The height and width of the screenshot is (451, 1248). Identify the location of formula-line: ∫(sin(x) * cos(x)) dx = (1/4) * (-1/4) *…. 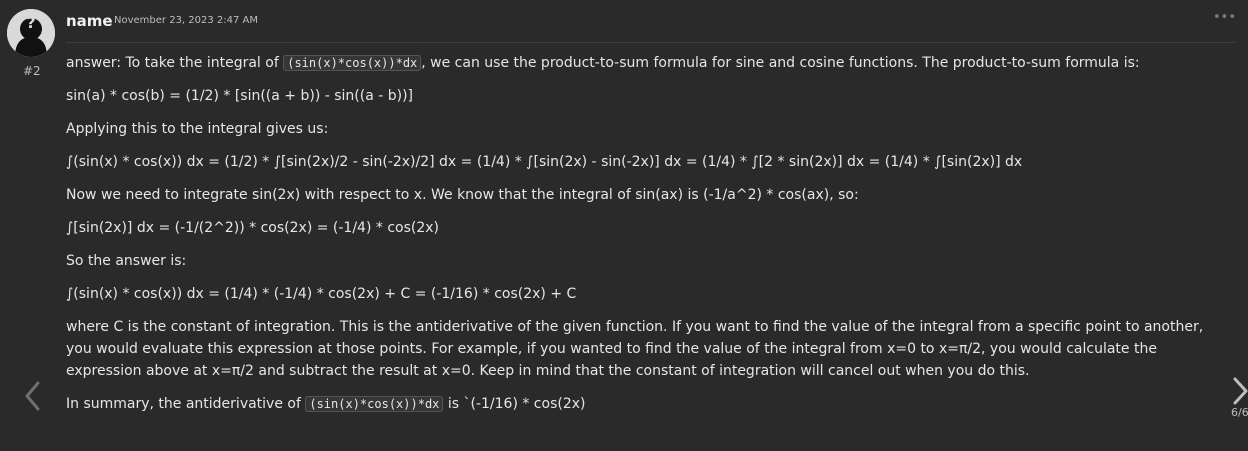
(321, 294).